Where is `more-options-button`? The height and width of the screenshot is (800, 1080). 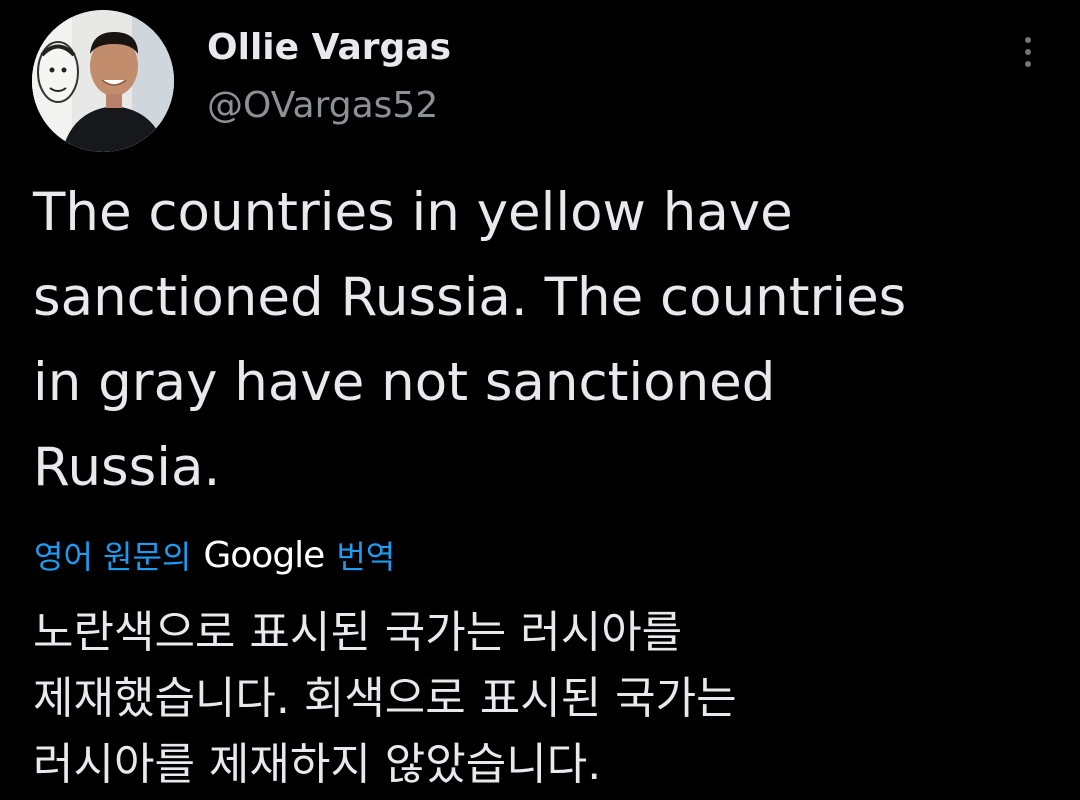 more-options-button is located at coordinates (1028, 52).